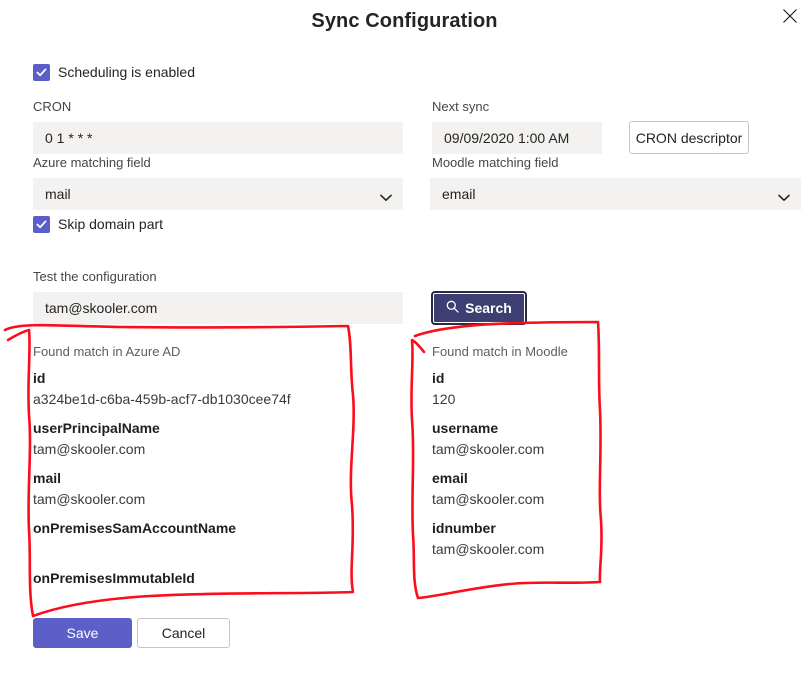 This screenshot has height=675, width=809. I want to click on test-configuration-input, so click(218, 308).